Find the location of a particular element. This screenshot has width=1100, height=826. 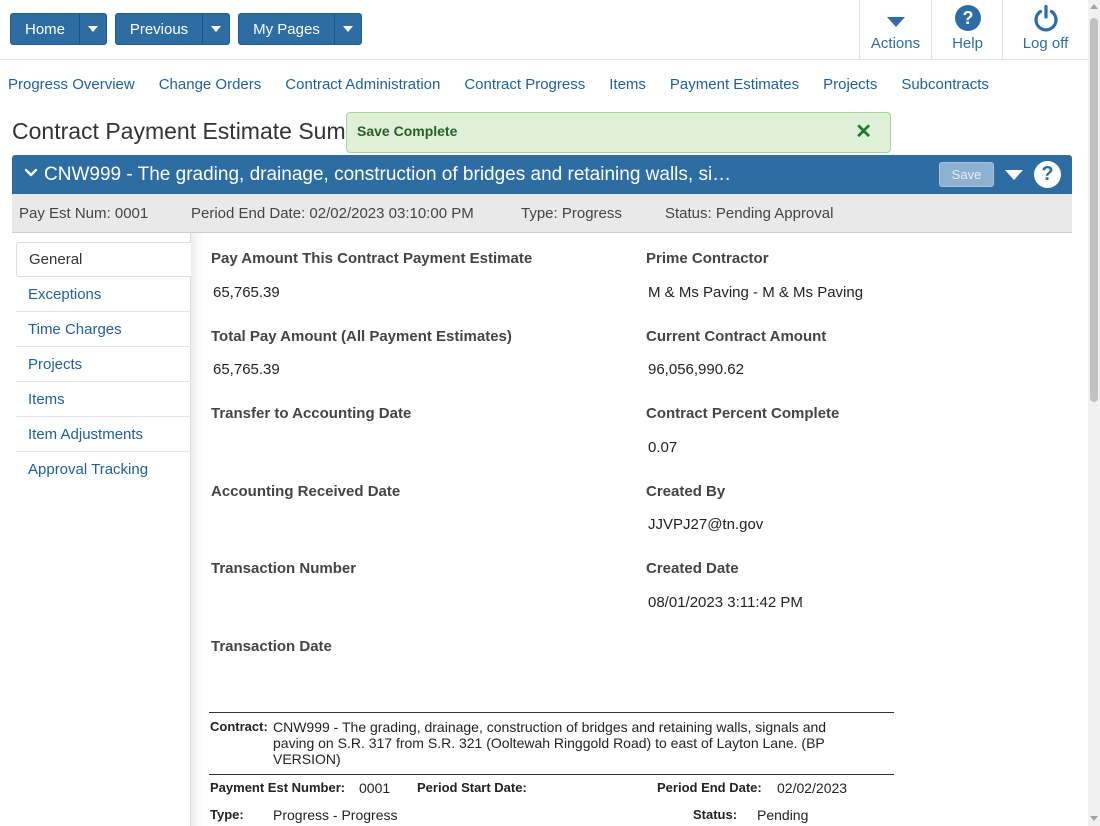

tab-items: Items is located at coordinates (103, 399).